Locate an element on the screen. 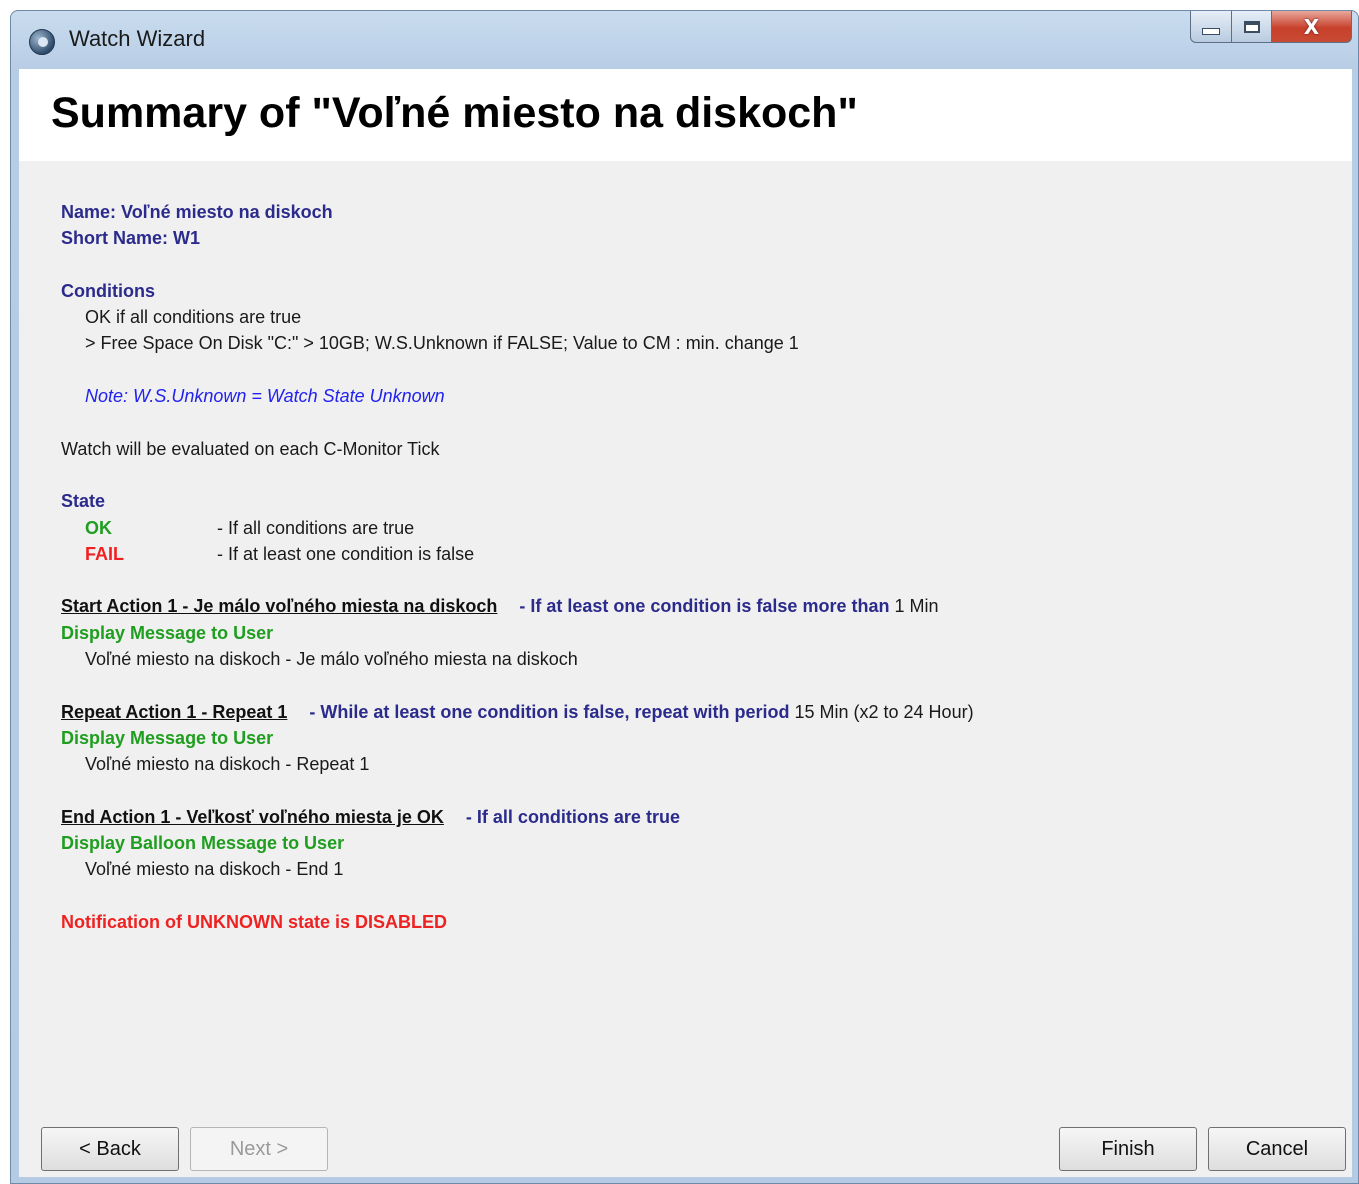 The image size is (1359, 1184). state-ok-label: OK is located at coordinates (98, 527).